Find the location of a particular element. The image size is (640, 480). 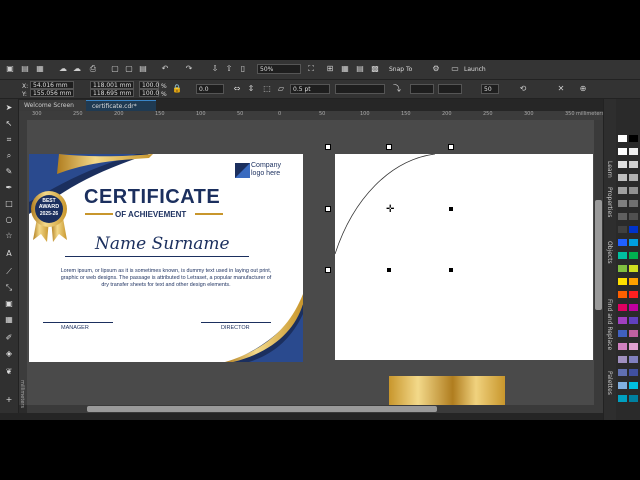

freehand-tool-icon: ✎ is located at coordinates (9, 172).